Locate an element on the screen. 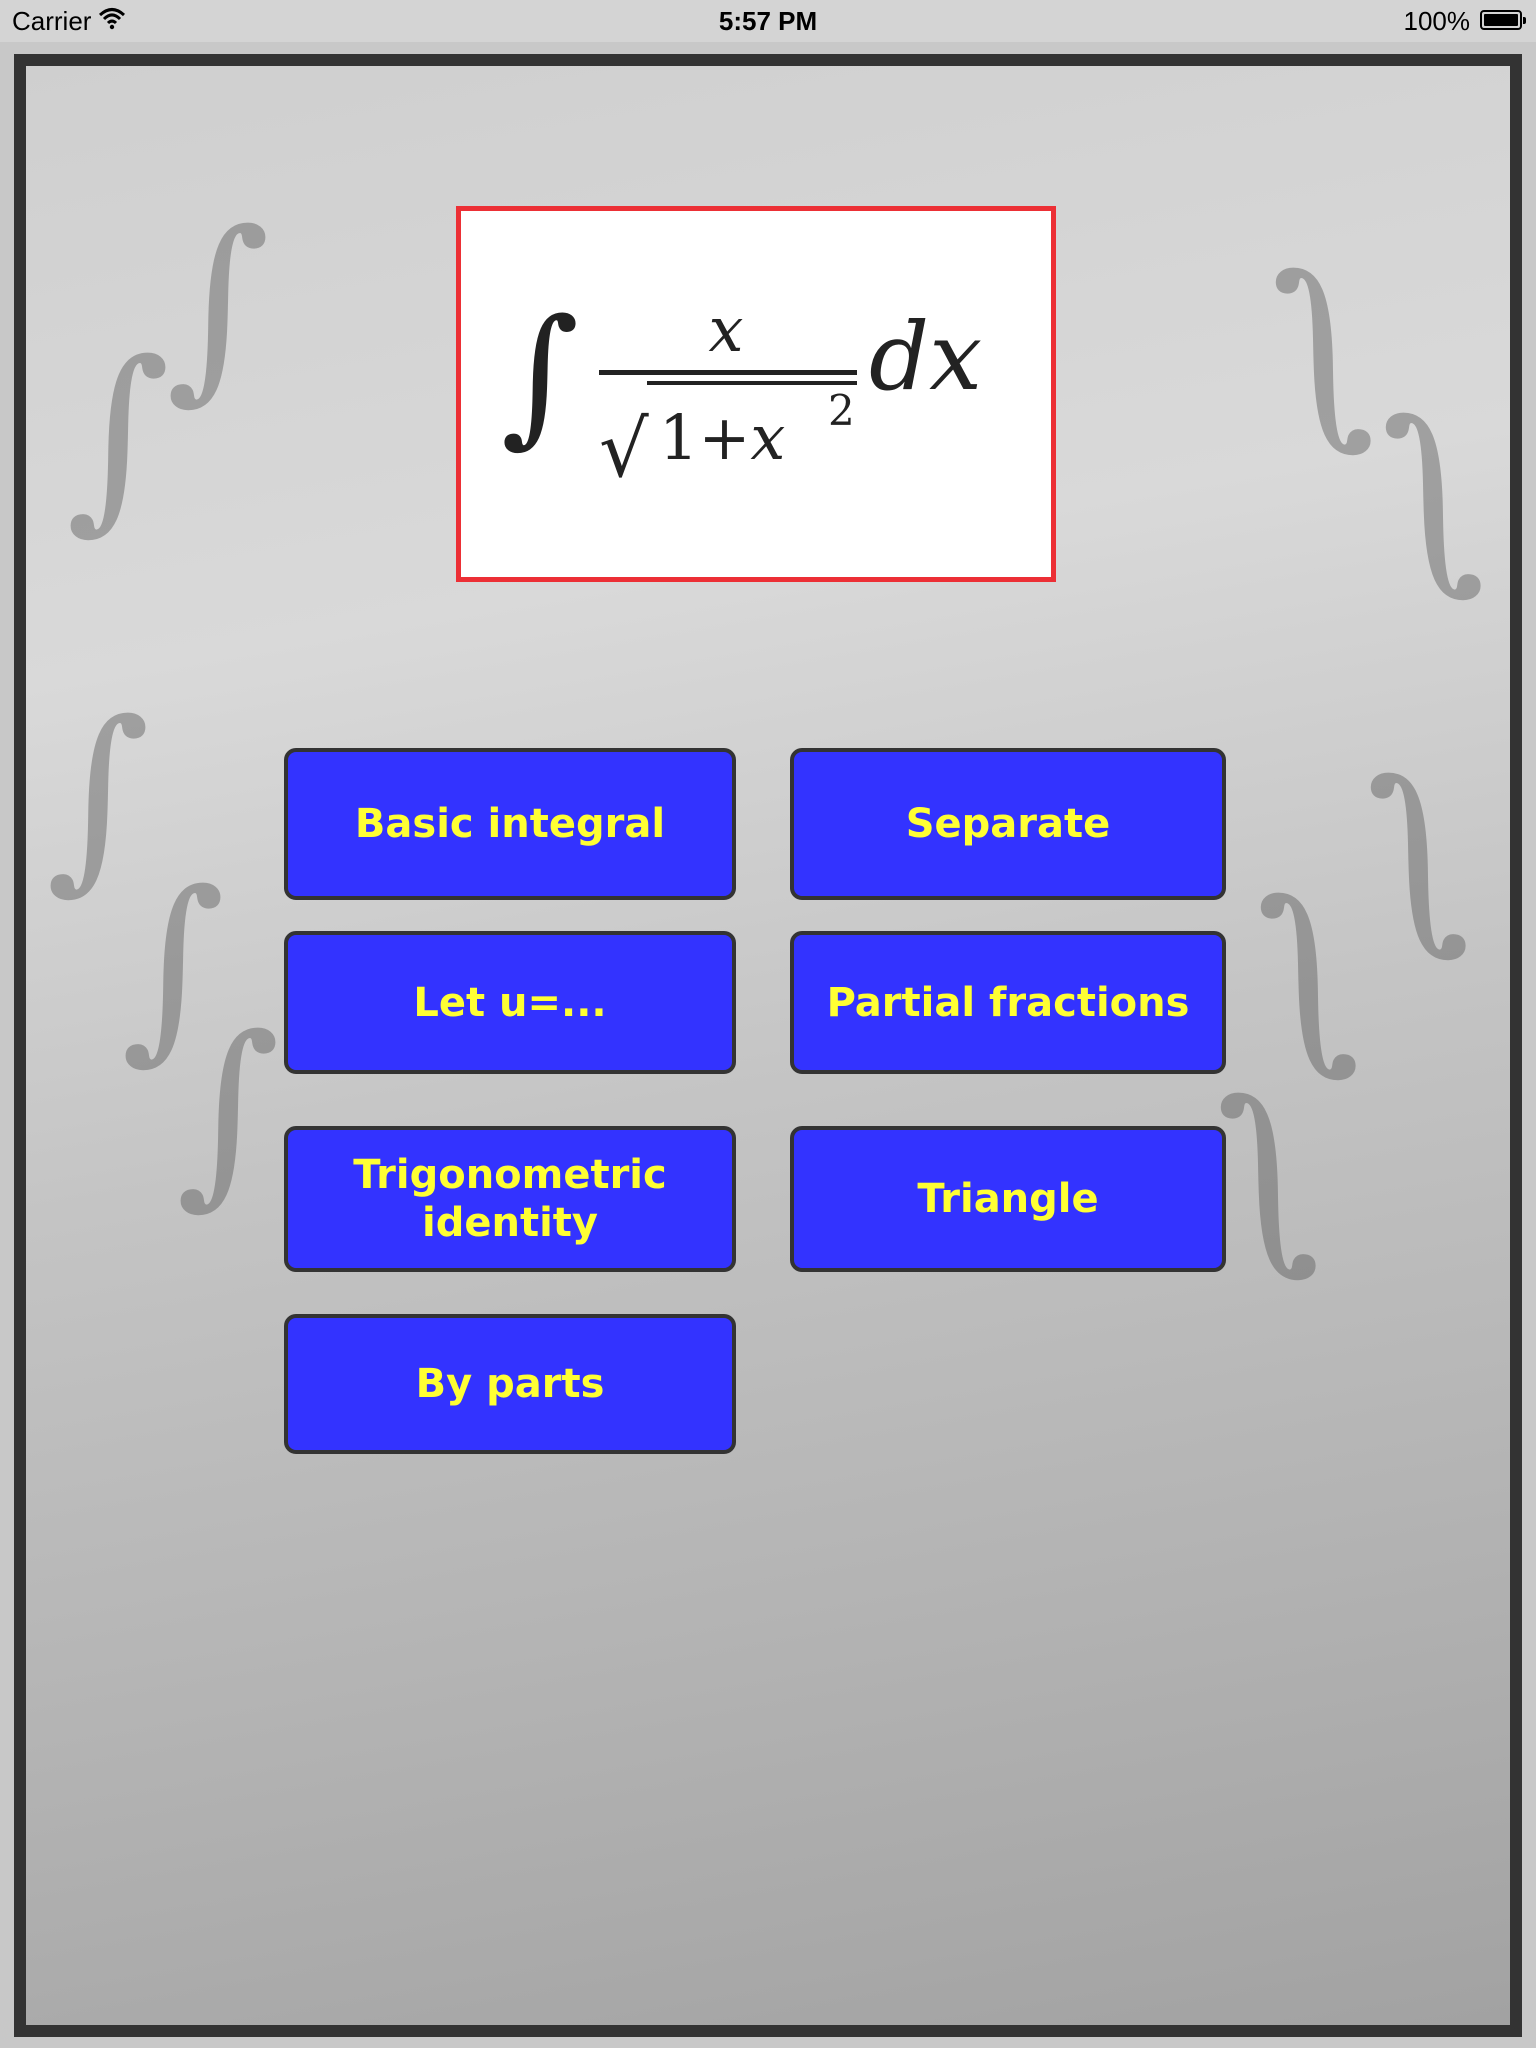 This screenshot has width=1536, height=2048. status-bar: Carrier 5:57 PM 100% is located at coordinates (768, 21).